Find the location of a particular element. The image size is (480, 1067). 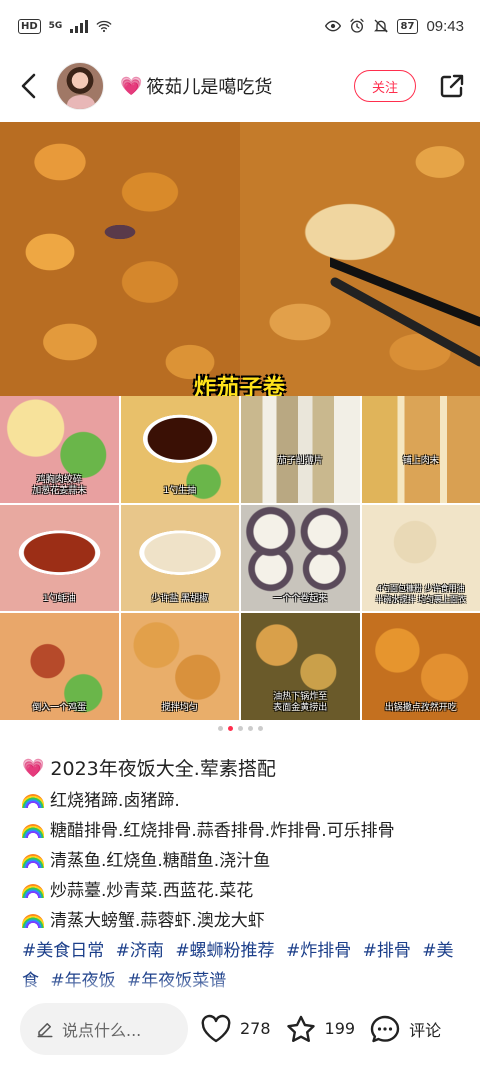

step-cell: 油热下锅炸至 表面金黄捞出 is located at coordinates (300, 666).